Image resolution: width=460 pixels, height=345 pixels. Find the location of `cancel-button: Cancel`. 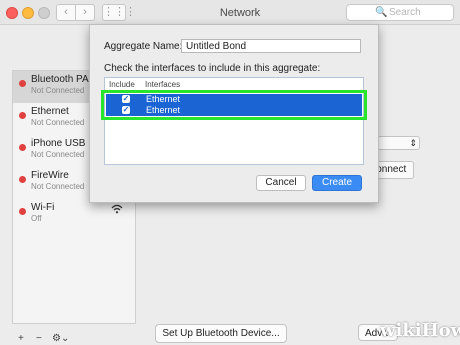

cancel-button: Cancel is located at coordinates (281, 183).